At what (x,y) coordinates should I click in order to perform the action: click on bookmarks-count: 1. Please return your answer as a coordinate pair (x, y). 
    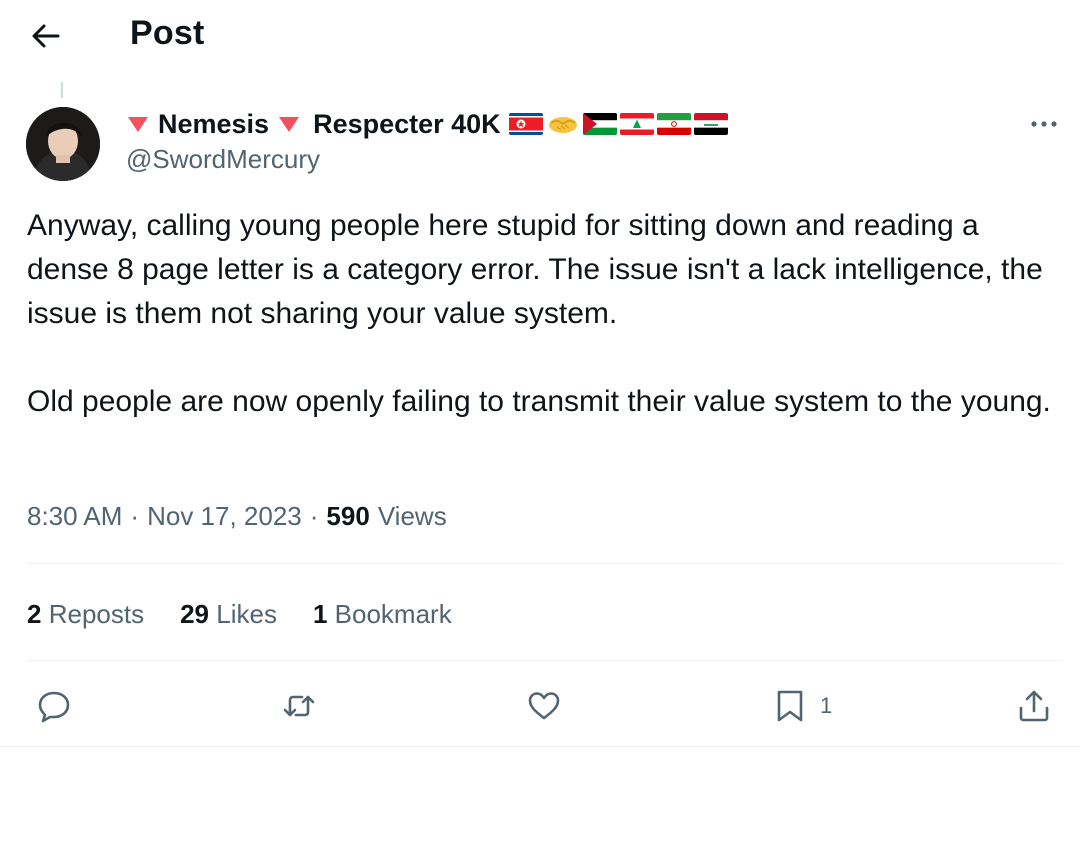
    Looking at the image, I should click on (320, 613).